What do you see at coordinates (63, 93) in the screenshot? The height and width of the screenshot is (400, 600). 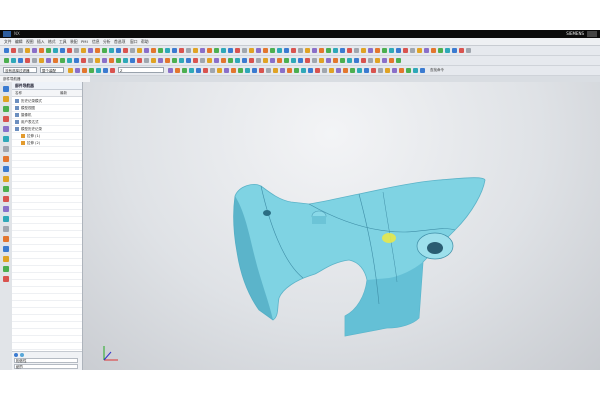 I see `column-header-latest: 最新` at bounding box center [63, 93].